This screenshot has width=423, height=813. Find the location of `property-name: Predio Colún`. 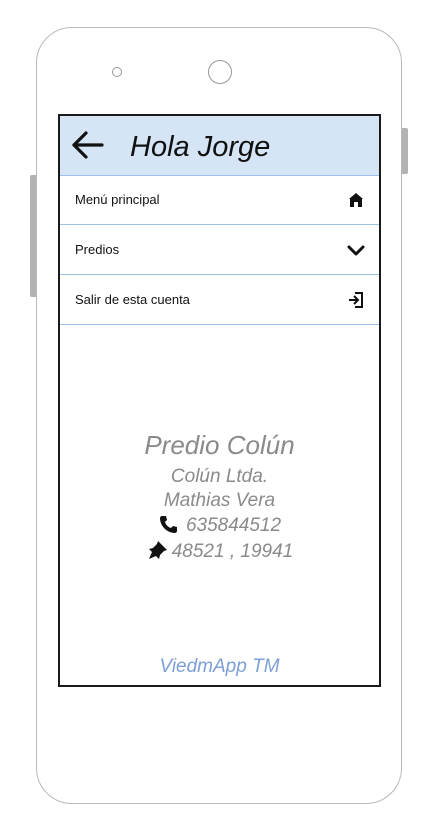

property-name: Predio Colún is located at coordinates (219, 445).